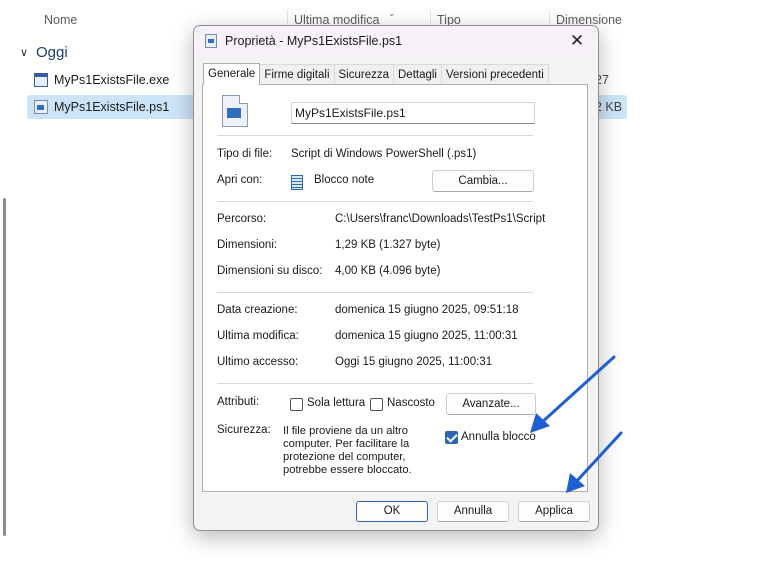  What do you see at coordinates (112, 107) in the screenshot?
I see `file-name: MyPs1ExistsFile.ps1` at bounding box center [112, 107].